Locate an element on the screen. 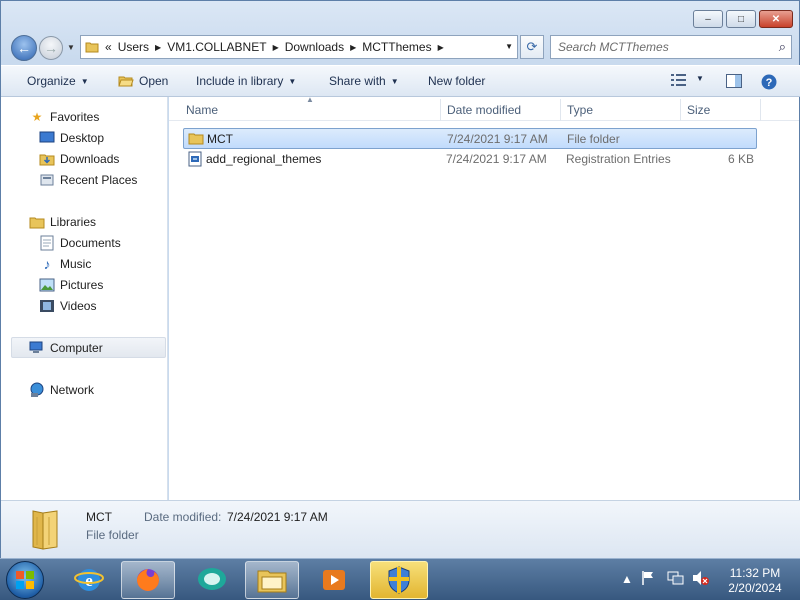  view-options-dropdown: ▼ is located at coordinates (700, 78).